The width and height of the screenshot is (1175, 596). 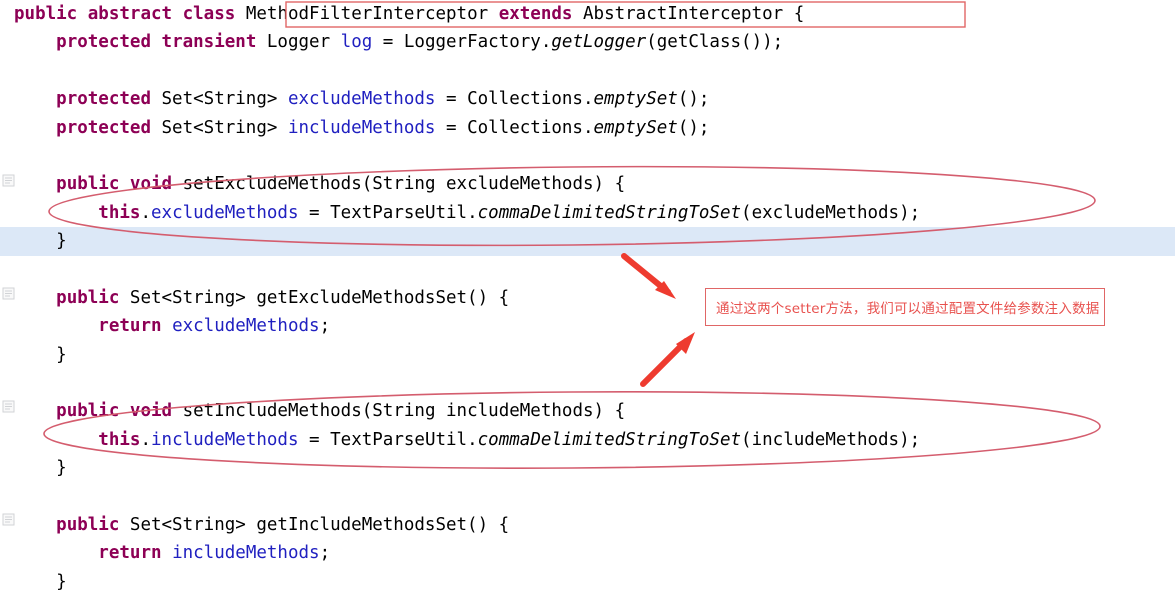 What do you see at coordinates (667, 359) in the screenshot?
I see `arrow-to-include-setter-icon` at bounding box center [667, 359].